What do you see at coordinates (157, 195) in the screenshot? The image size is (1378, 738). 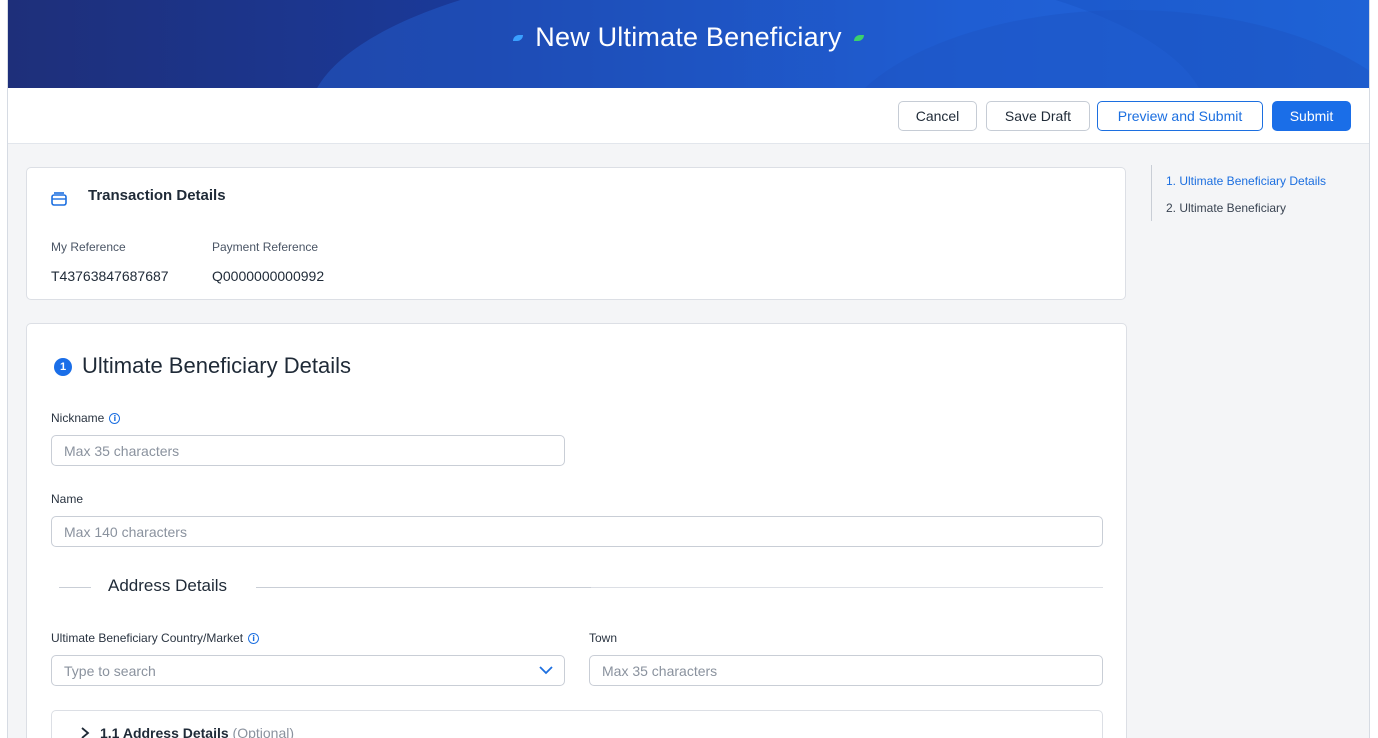 I see `transaction-details-title: Transaction Details` at bounding box center [157, 195].